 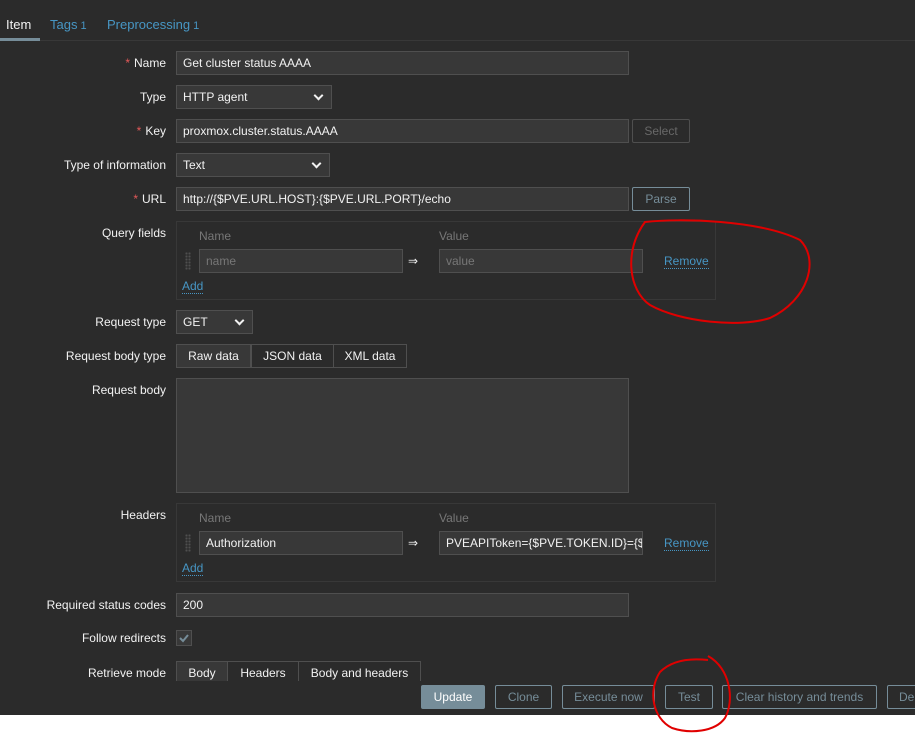 I want to click on label-text: Key, so click(x=155, y=131).